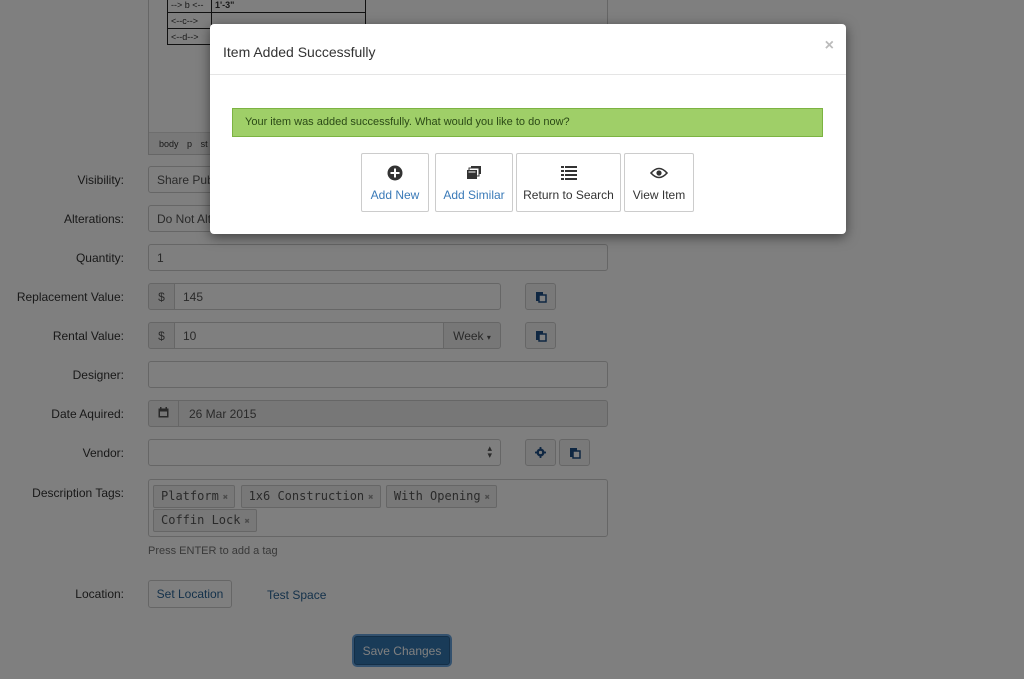  What do you see at coordinates (568, 195) in the screenshot?
I see `return-to-search-label: Return to Search` at bounding box center [568, 195].